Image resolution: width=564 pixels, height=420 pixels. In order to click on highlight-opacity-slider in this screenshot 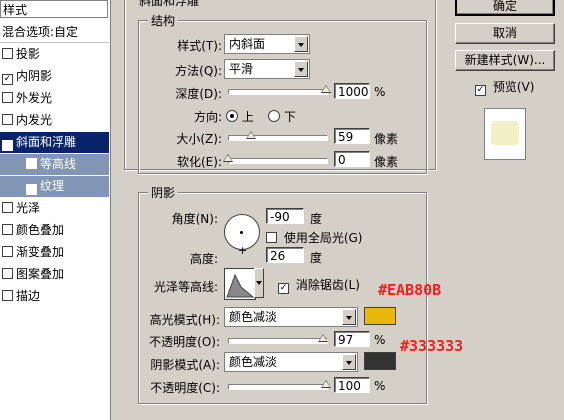, I will do `click(278, 341)`.